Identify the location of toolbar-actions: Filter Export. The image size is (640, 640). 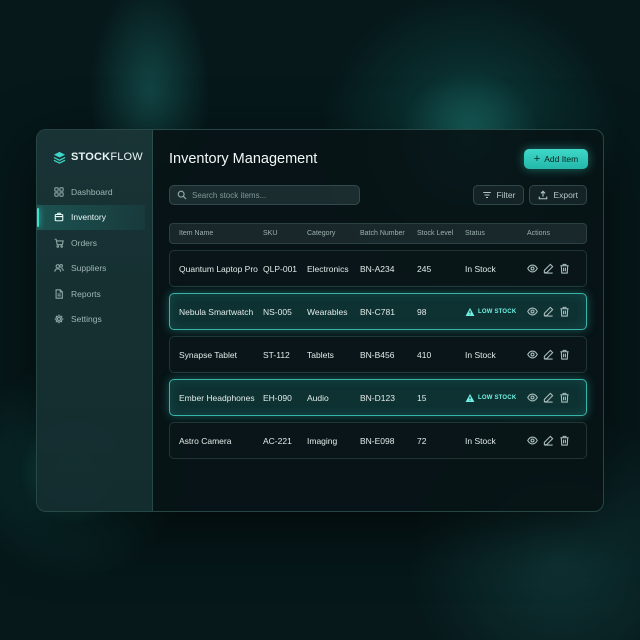
(529, 195).